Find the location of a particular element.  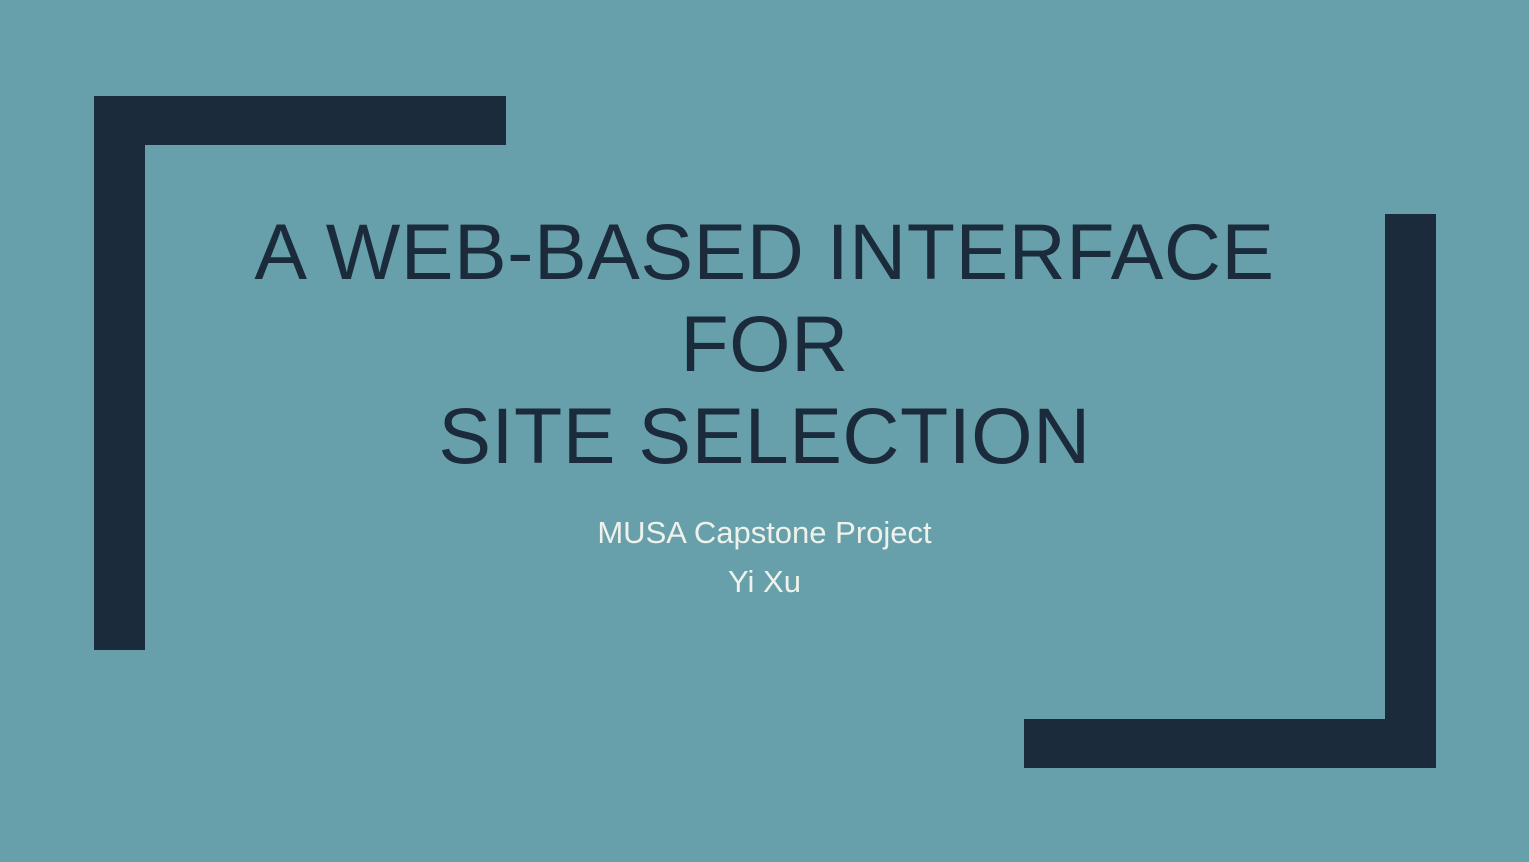

slide-subtitle: MUSA Capstone Project Yi Xu is located at coordinates (764, 557).